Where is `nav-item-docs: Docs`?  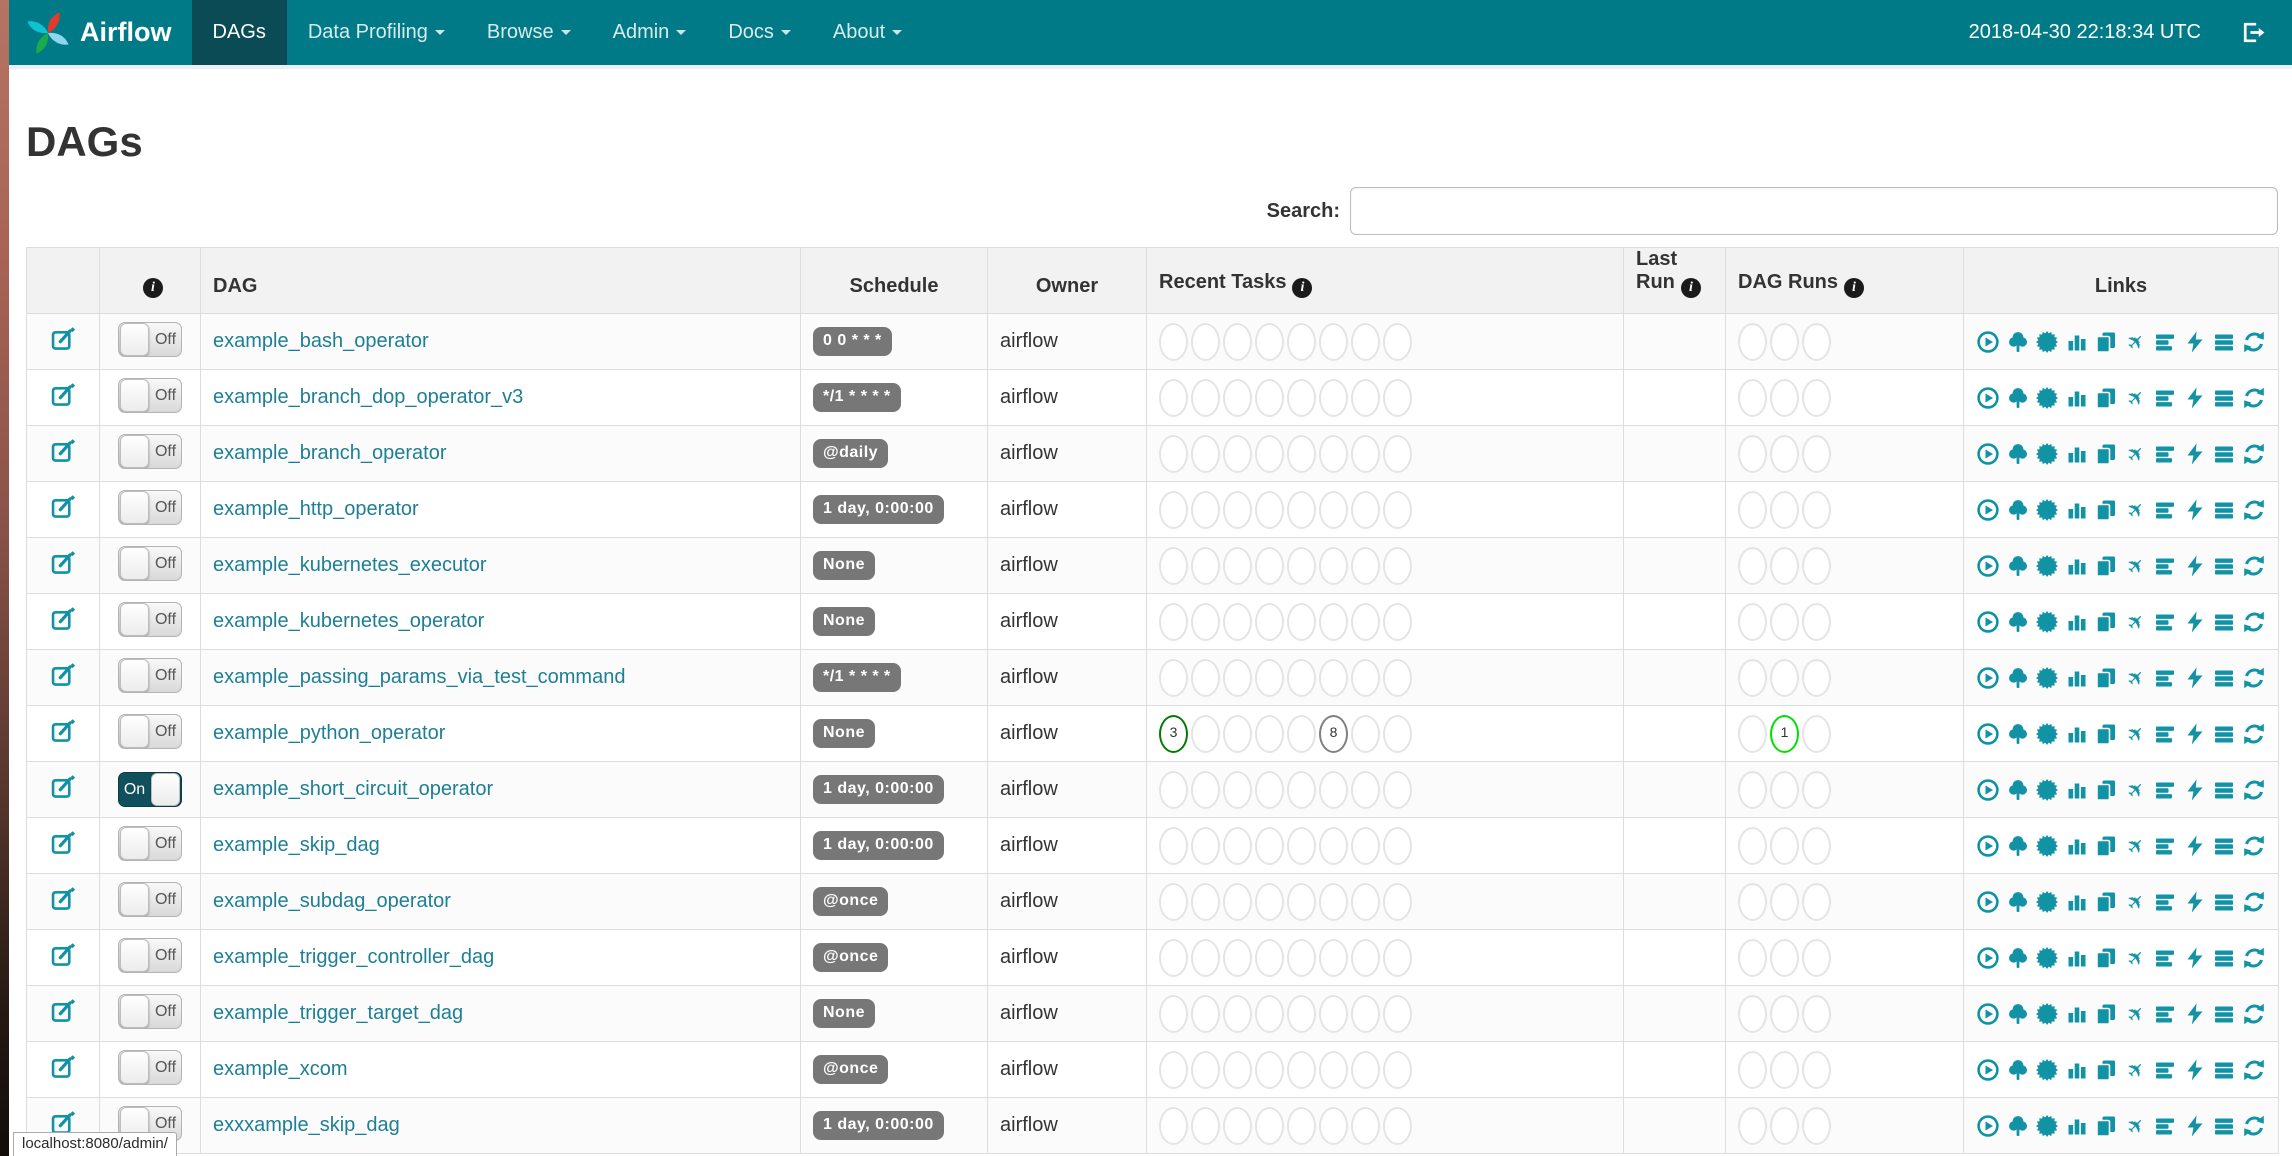
nav-item-docs: Docs is located at coordinates (759, 32).